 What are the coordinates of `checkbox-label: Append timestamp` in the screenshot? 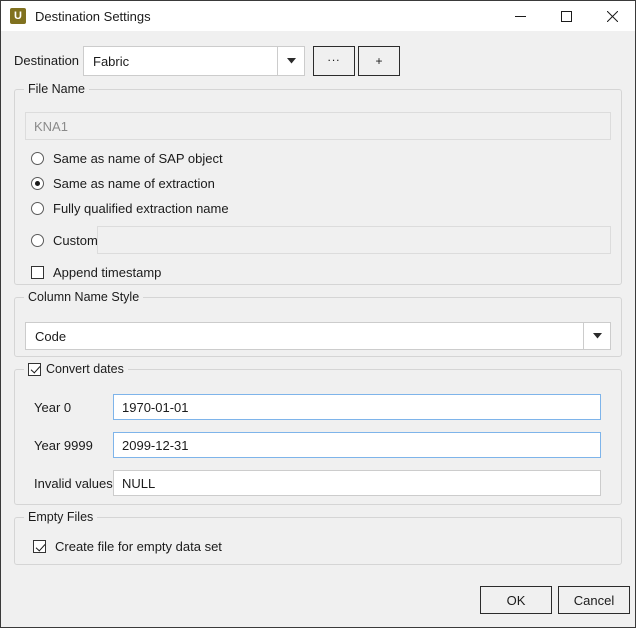 It's located at (107, 272).